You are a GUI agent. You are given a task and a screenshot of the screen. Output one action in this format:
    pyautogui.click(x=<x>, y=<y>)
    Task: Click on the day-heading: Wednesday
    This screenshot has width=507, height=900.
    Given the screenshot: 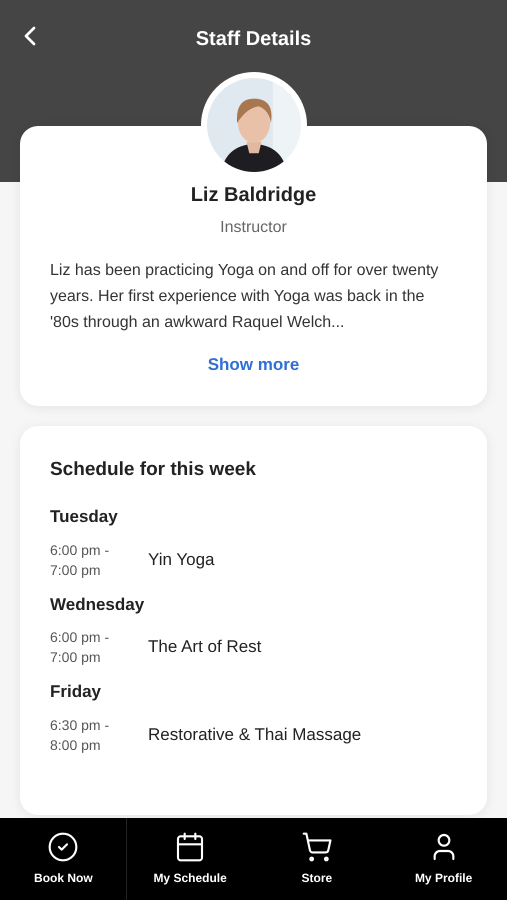 What is the action you would take?
    pyautogui.click(x=98, y=605)
    